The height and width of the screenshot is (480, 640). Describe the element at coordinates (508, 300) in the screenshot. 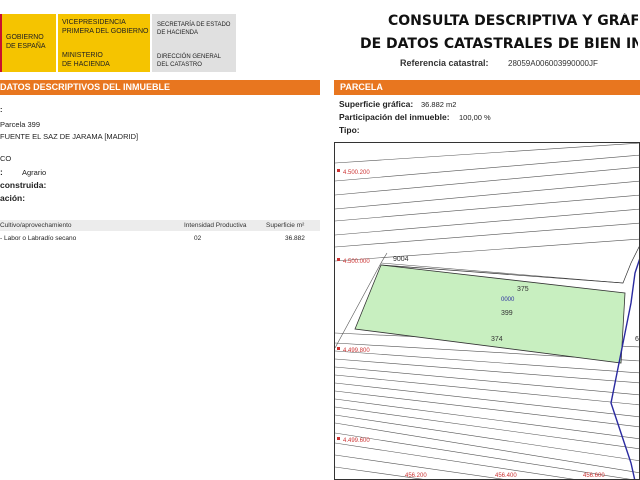

I see `label-0000: 0000` at that location.